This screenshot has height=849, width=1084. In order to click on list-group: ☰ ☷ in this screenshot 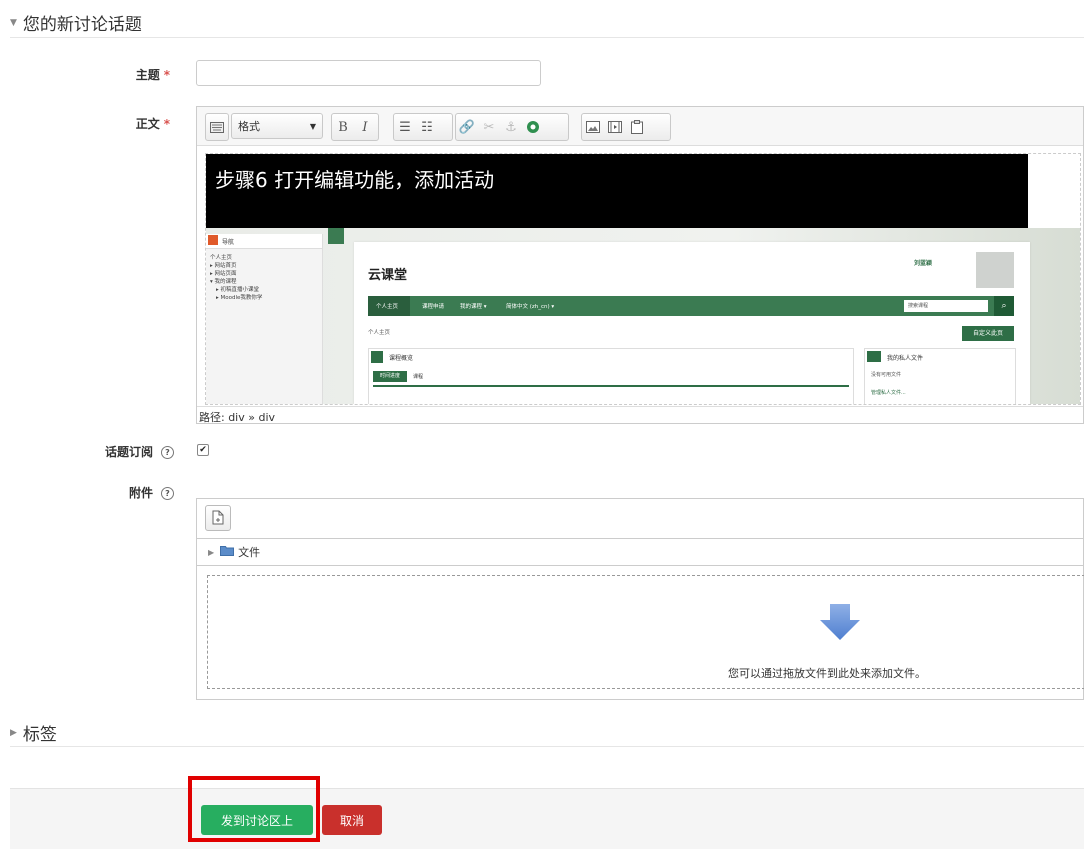, I will do `click(423, 127)`.